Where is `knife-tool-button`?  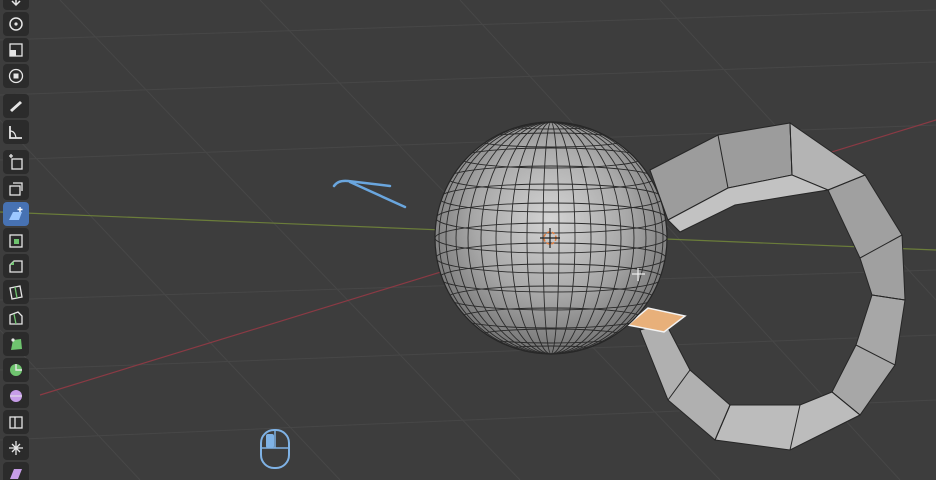 knife-tool-button is located at coordinates (16, 318).